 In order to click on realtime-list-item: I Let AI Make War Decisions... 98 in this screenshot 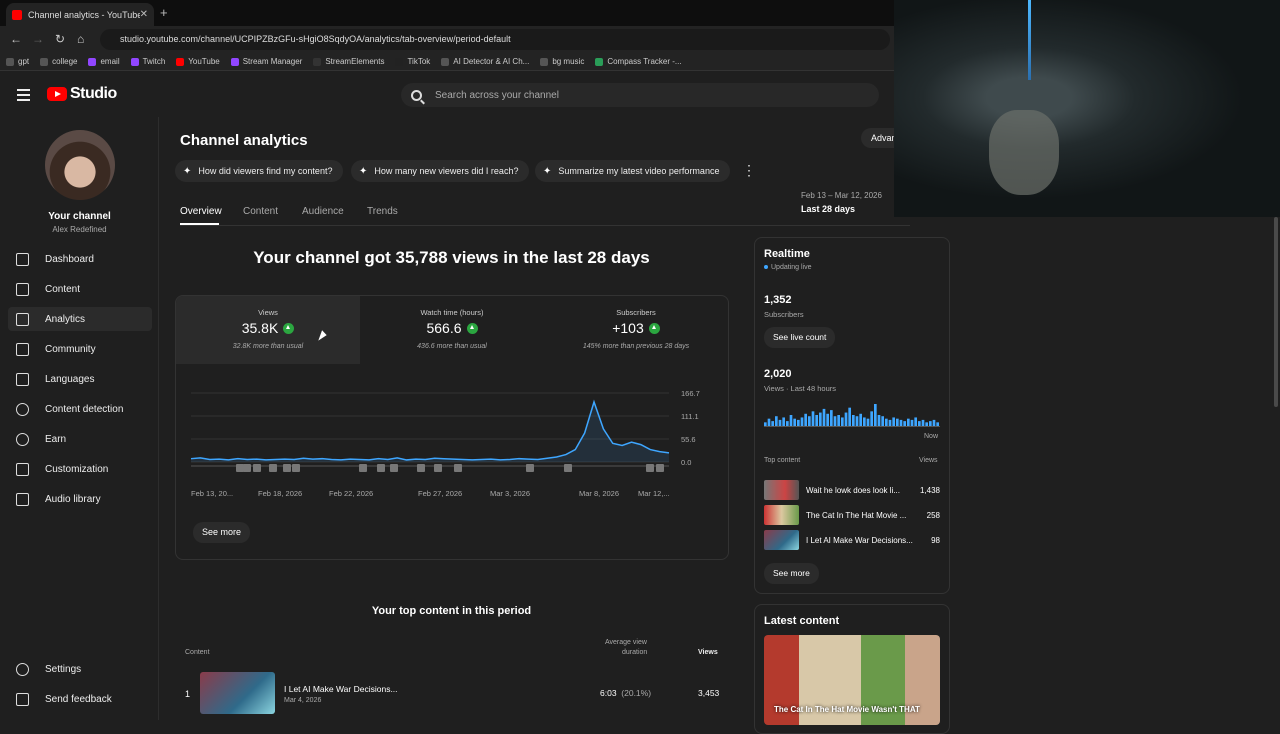, I will do `click(852, 540)`.